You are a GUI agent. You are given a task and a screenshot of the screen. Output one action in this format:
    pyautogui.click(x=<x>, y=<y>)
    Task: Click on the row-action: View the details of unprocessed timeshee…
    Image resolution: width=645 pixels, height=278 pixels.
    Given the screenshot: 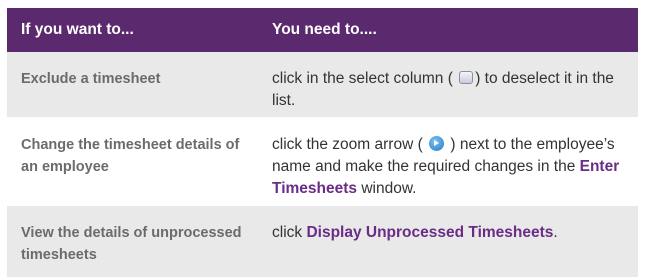 What is the action you would take?
    pyautogui.click(x=131, y=244)
    